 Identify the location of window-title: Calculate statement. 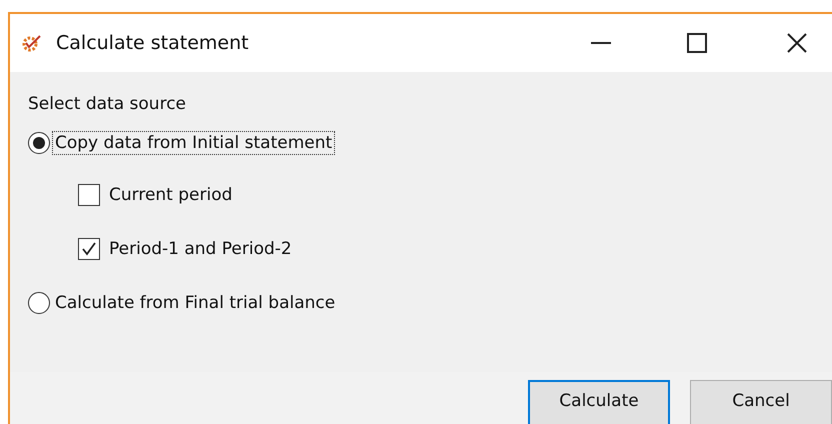
(152, 43).